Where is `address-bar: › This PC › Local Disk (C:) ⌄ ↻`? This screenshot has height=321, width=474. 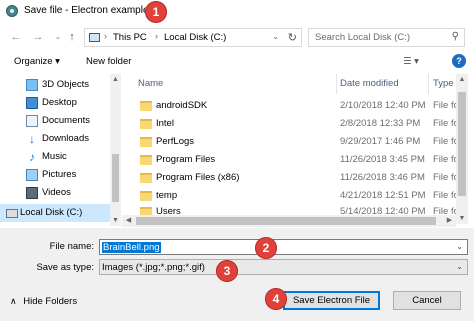 address-bar: › This PC › Local Disk (C:) ⌄ ↻ is located at coordinates (193, 37).